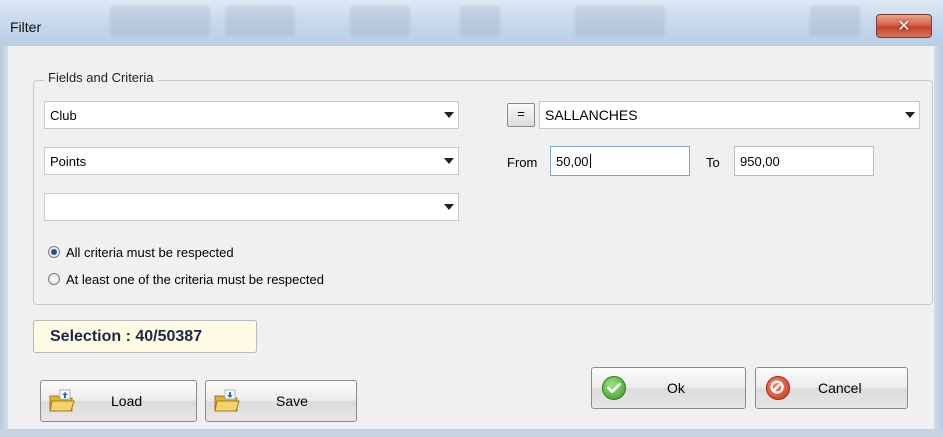 This screenshot has width=943, height=437. Describe the element at coordinates (590, 161) in the screenshot. I see `text-caret` at that location.